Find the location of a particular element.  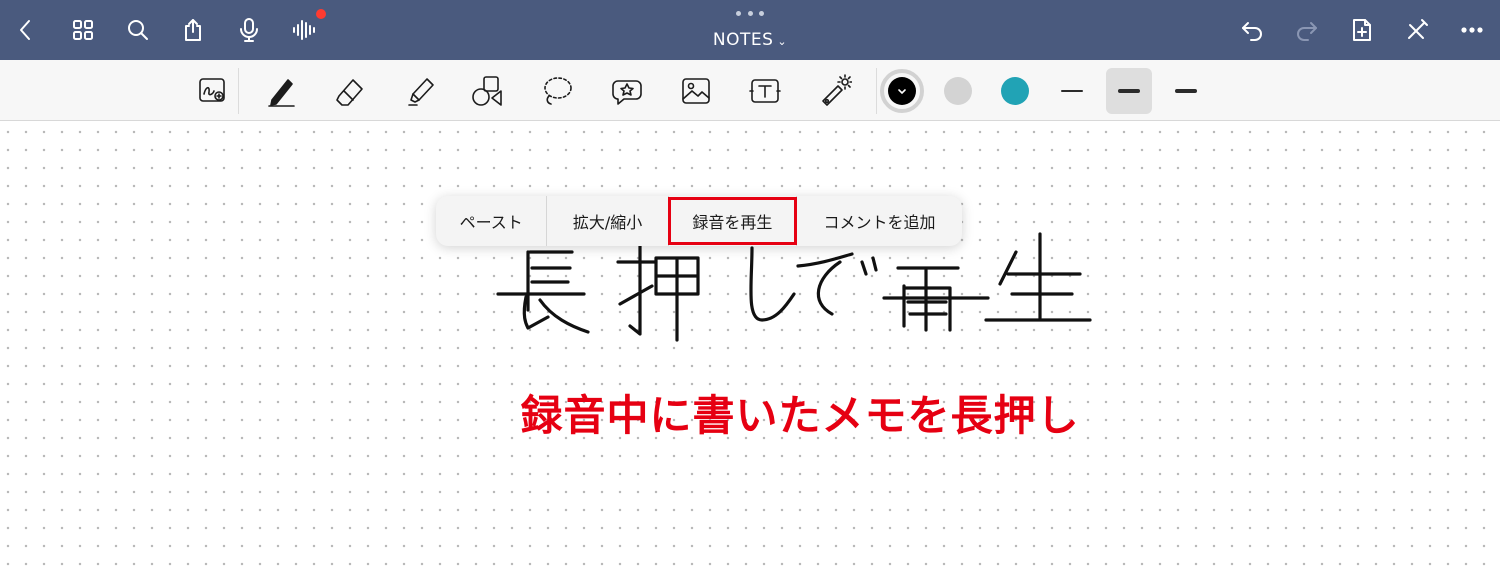

menu-item-paste: ペースト is located at coordinates (491, 221).